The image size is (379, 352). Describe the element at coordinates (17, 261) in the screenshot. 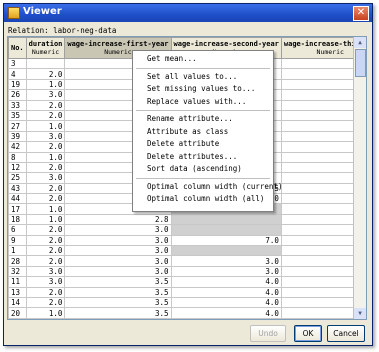

I see `row-number: 28` at that location.